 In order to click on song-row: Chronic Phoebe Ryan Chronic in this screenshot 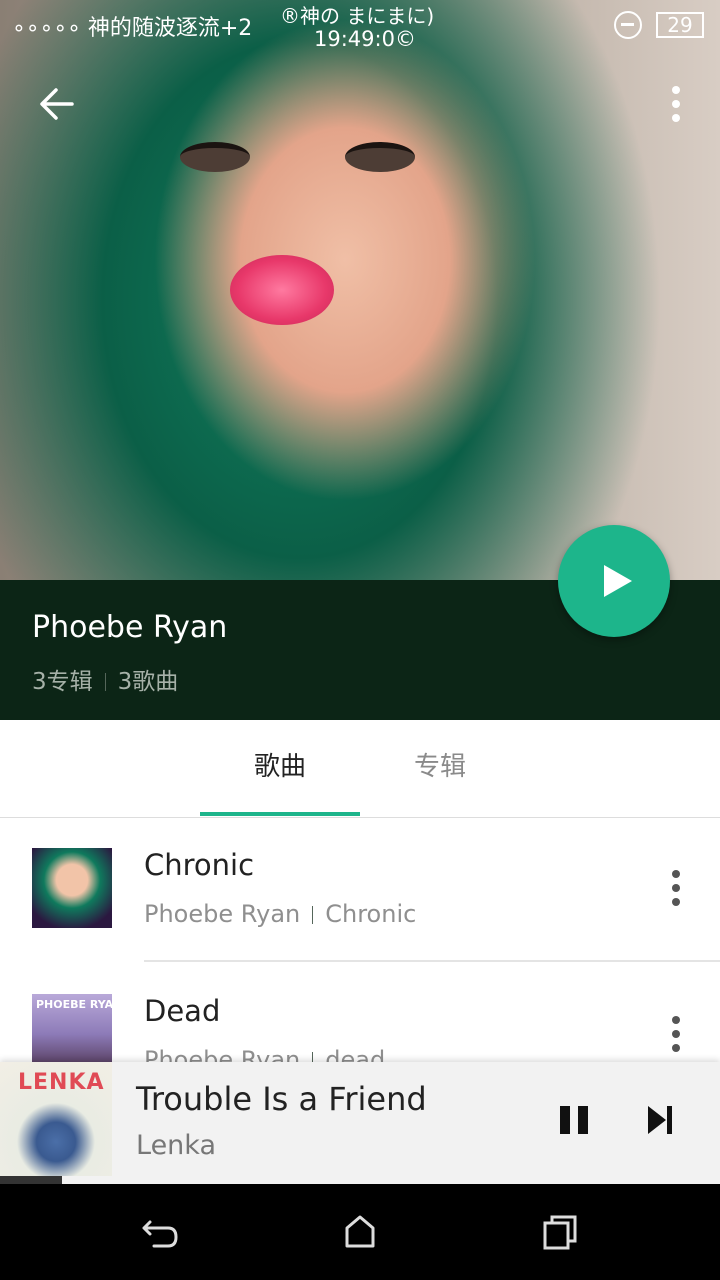, I will do `click(360, 890)`.